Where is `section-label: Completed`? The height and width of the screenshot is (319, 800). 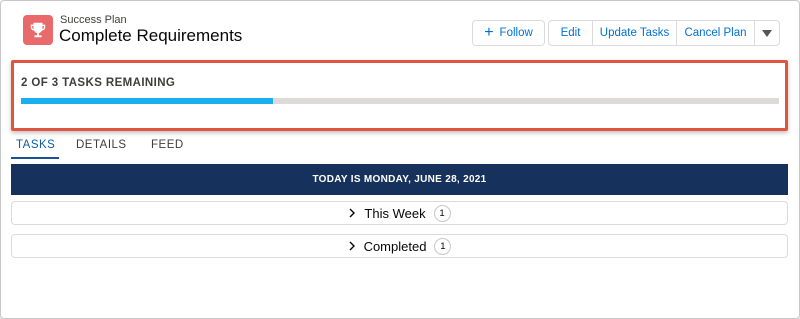
section-label: Completed is located at coordinates (395, 246).